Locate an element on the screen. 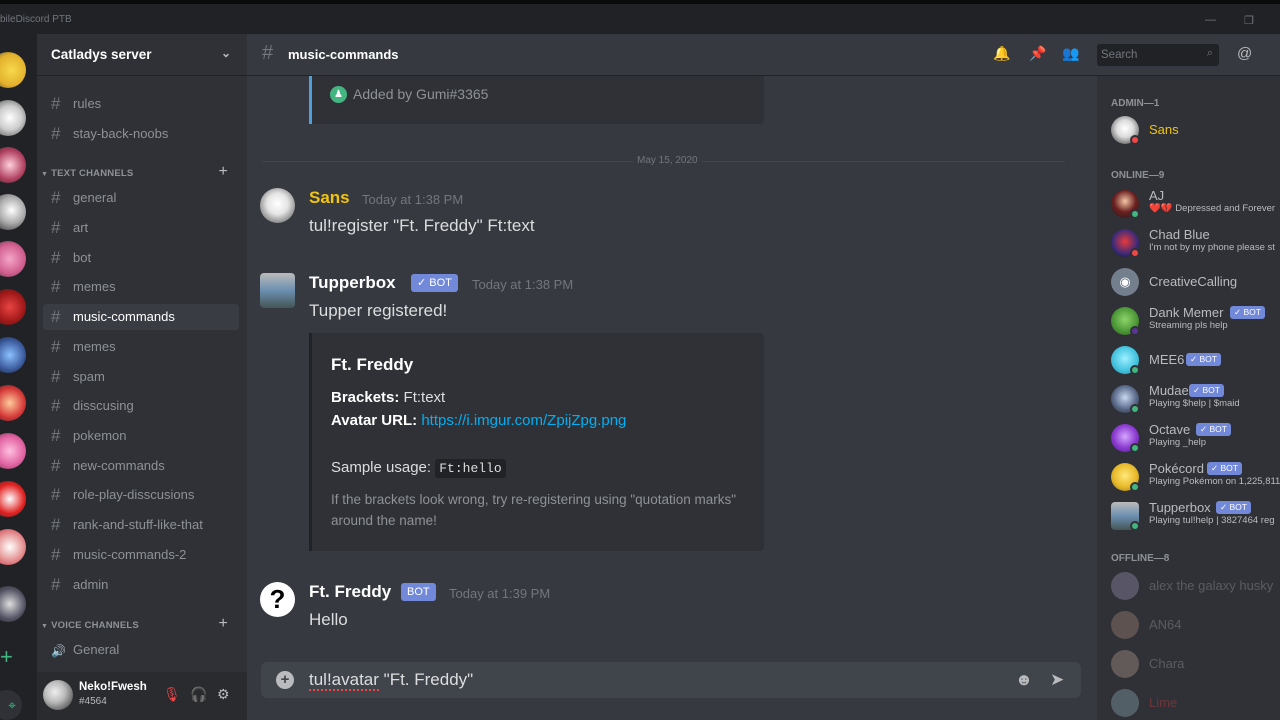 The width and height of the screenshot is (1280, 720). chevron-down-icon: ▼ is located at coordinates (45, 174).